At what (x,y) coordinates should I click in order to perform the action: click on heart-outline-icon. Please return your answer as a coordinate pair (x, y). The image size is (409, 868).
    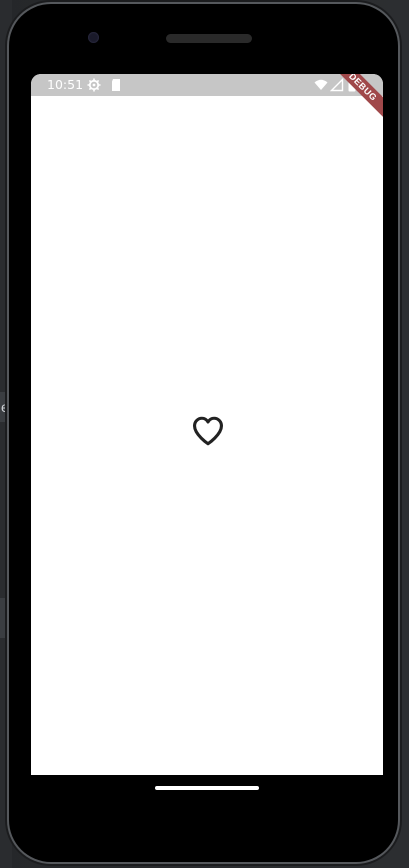
    Looking at the image, I should click on (208, 431).